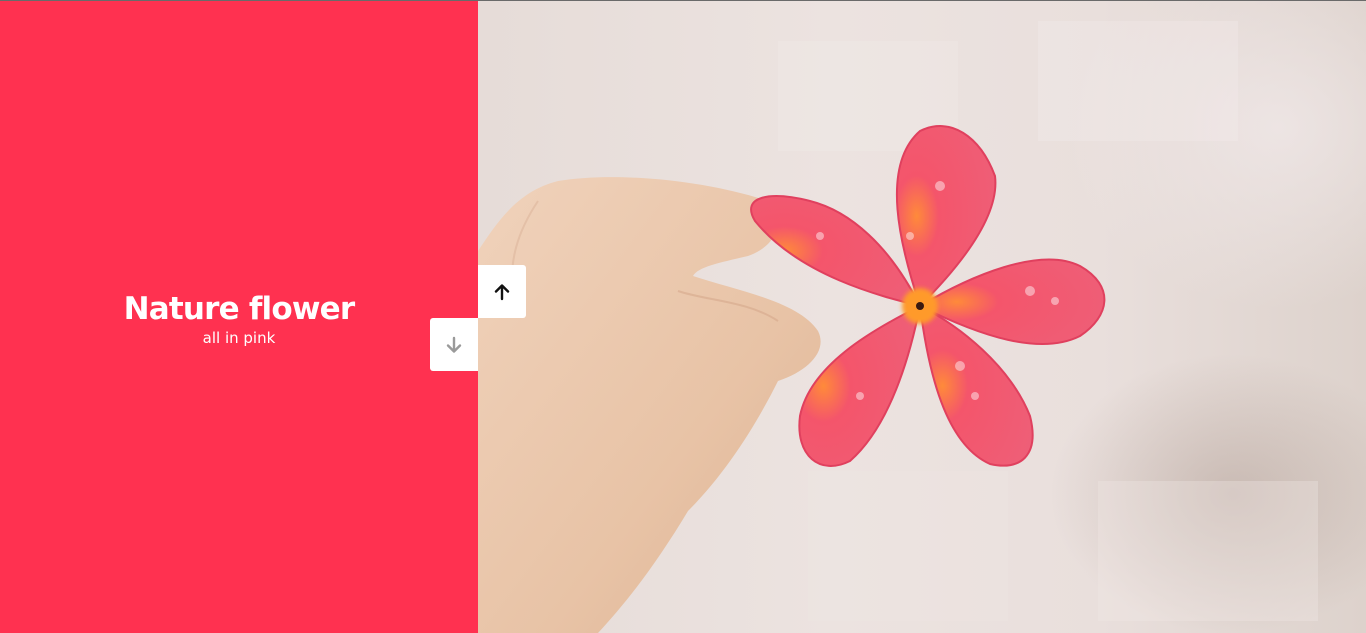 This screenshot has width=1366, height=633. I want to click on slide-caption: Nature flower all in pink, so click(239, 319).